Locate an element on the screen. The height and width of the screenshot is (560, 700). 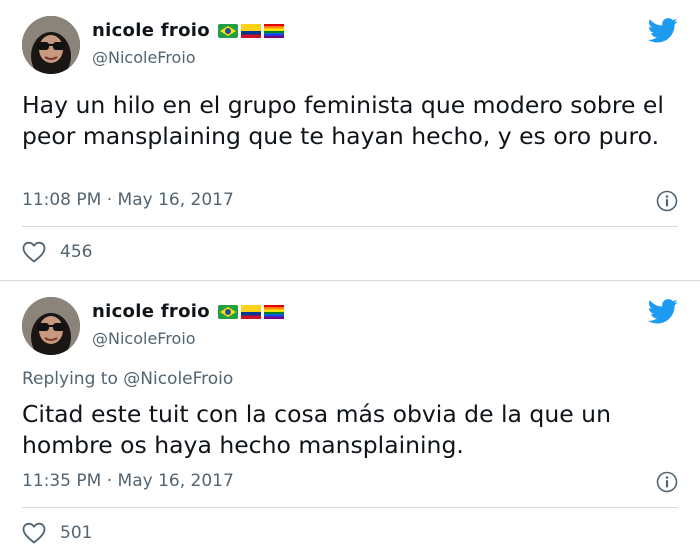
tweet-timestamp: 11:35 PM · May 16, 2017 is located at coordinates (128, 481).